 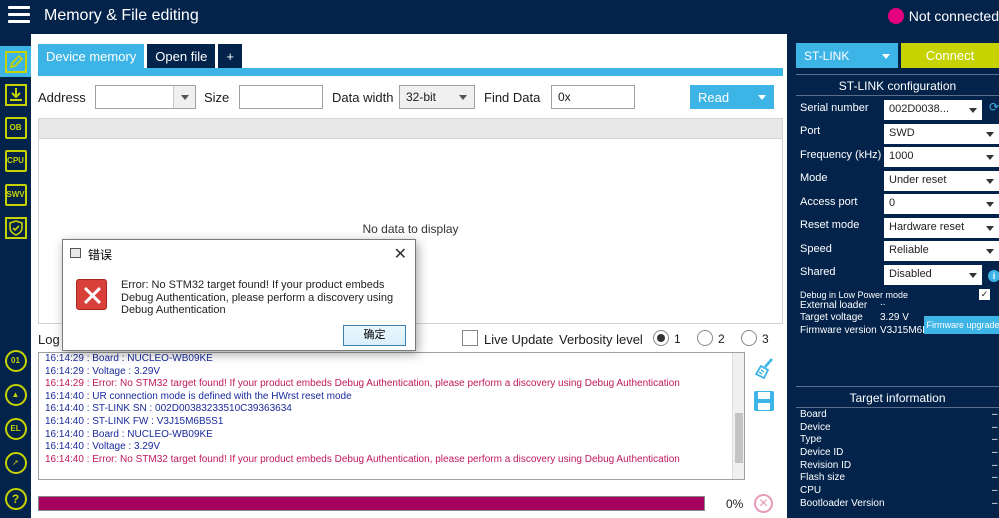 What do you see at coordinates (62, 97) in the screenshot?
I see `address-label: Address` at bounding box center [62, 97].